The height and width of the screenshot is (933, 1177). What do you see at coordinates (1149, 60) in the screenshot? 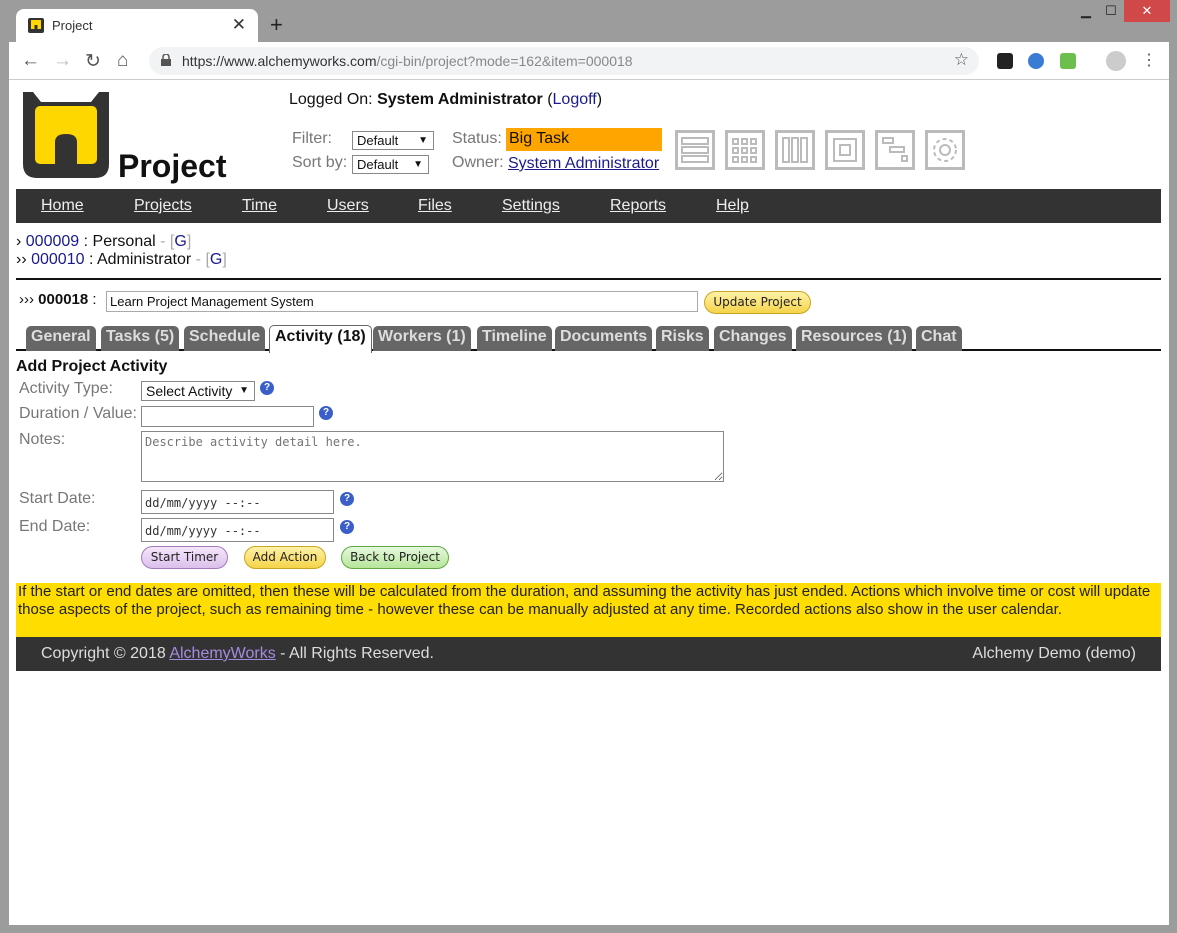
I see `menu-kebab-icon: ⋮` at bounding box center [1149, 60].